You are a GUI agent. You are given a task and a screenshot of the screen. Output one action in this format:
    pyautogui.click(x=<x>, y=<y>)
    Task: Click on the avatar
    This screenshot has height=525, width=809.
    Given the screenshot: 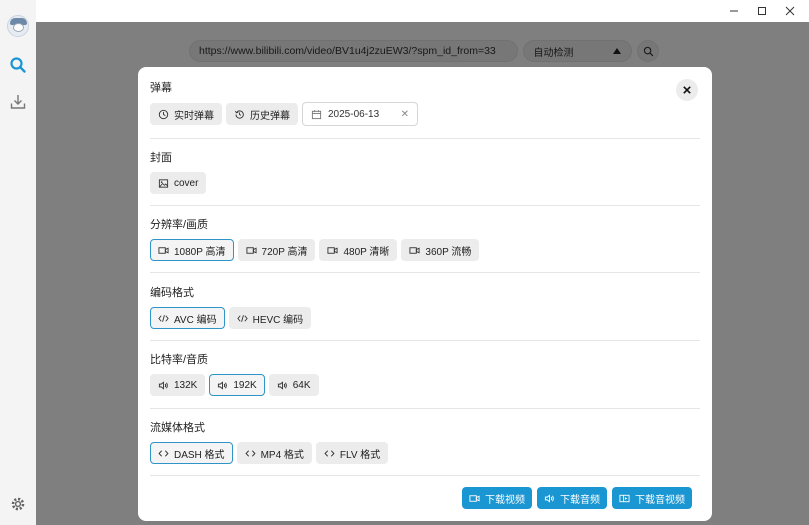 What is the action you would take?
    pyautogui.click(x=18, y=26)
    